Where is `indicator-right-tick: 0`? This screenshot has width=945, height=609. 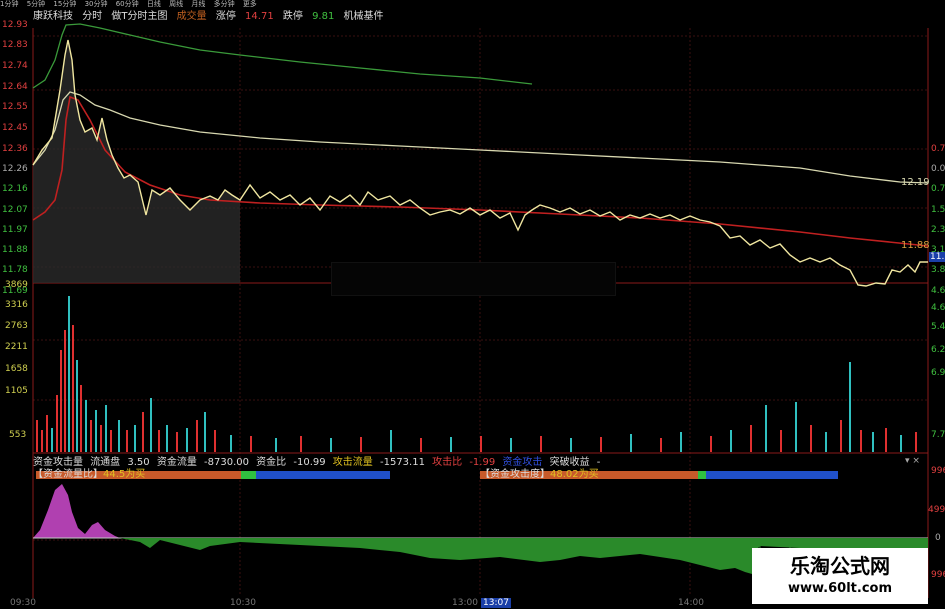 indicator-right-tick: 0 is located at coordinates (938, 538).